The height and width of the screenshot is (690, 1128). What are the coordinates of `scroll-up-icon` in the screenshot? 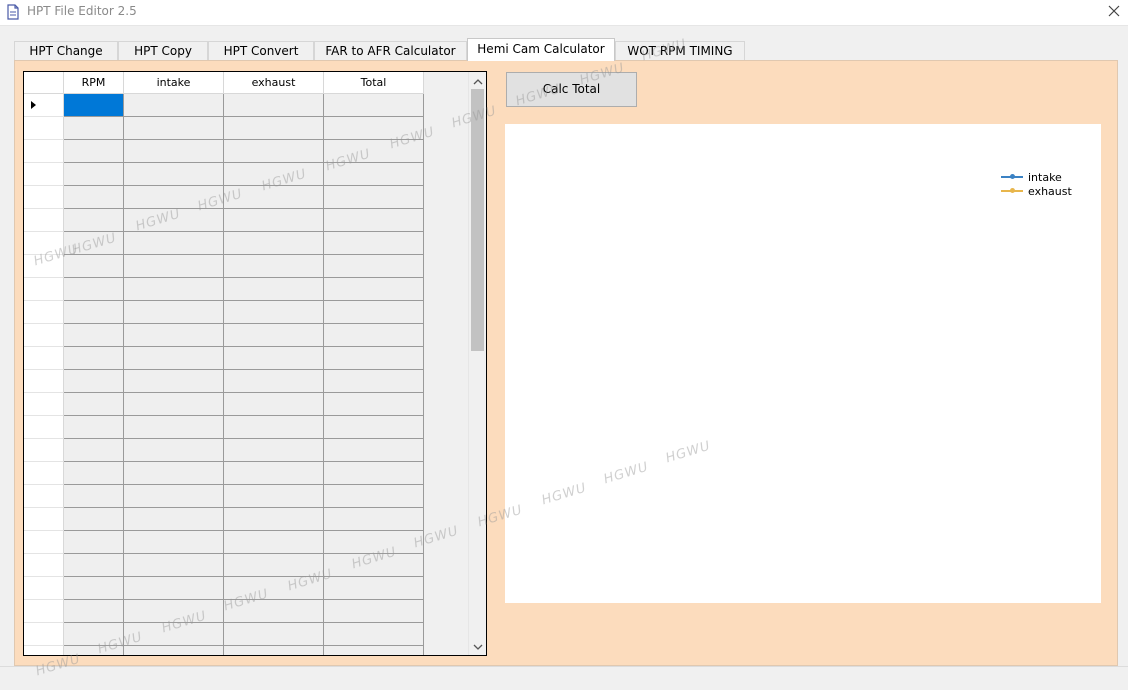 It's located at (478, 81).